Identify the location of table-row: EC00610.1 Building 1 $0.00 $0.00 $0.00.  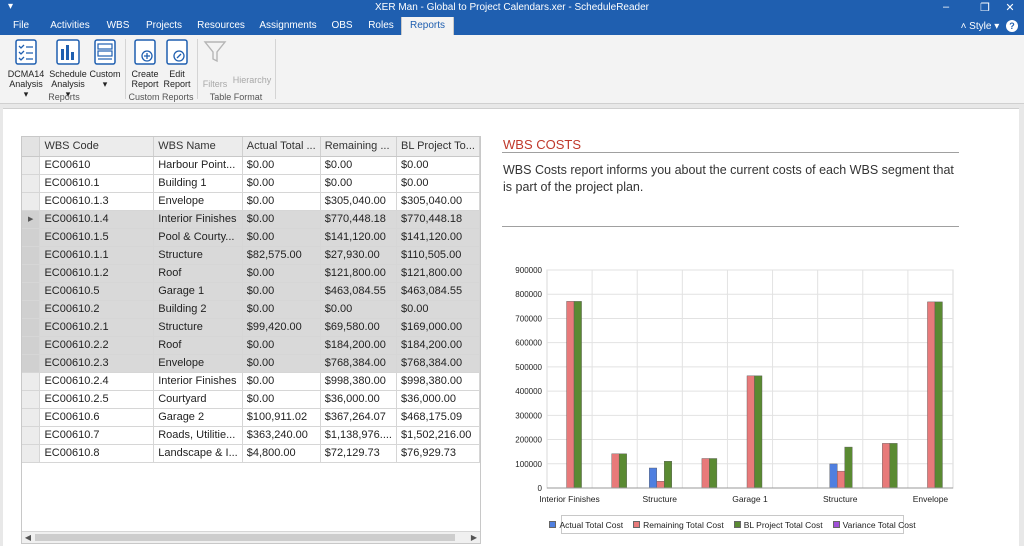
(251, 183).